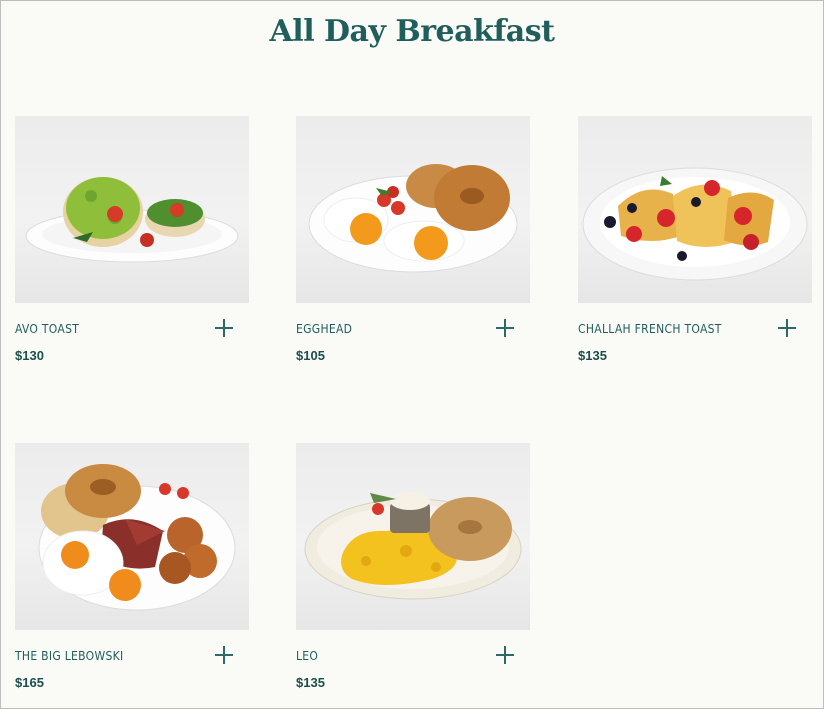 Image resolution: width=824 pixels, height=709 pixels. What do you see at coordinates (324, 329) in the screenshot?
I see `menu-item-name: EGGHEAD` at bounding box center [324, 329].